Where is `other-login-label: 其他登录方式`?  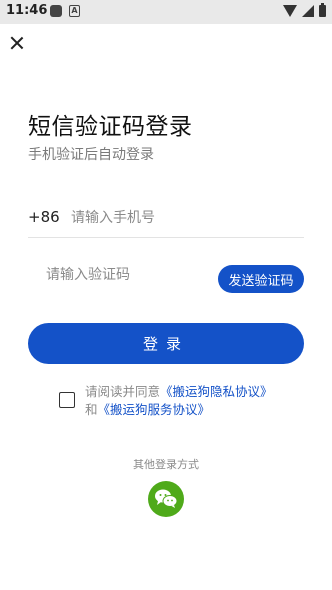
other-login-label: 其他登录方式 is located at coordinates (166, 464).